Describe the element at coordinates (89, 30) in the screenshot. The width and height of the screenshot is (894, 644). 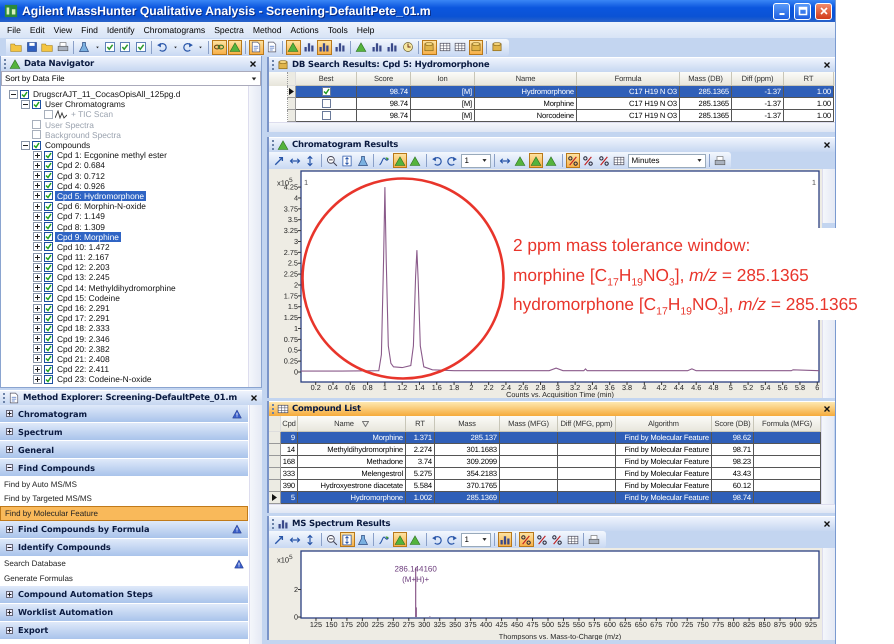
I see `menu-item: Find` at that location.